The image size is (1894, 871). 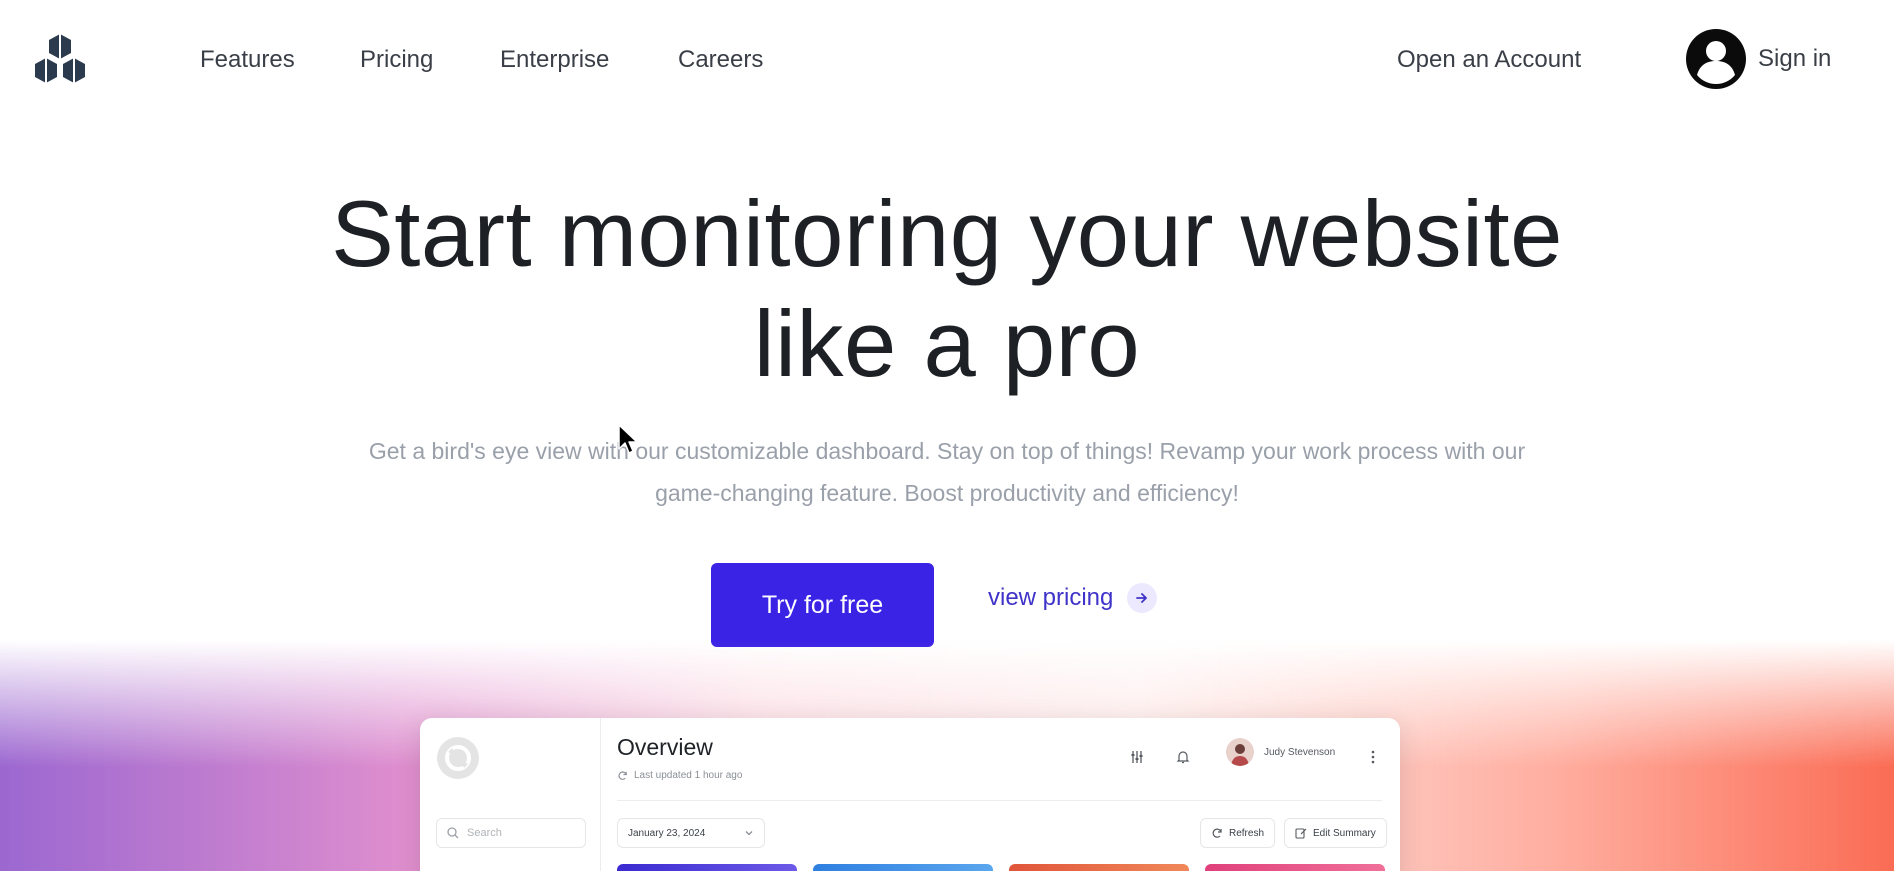 I want to click on dashboard-user-menu: Judy Stevenson, so click(x=1280, y=752).